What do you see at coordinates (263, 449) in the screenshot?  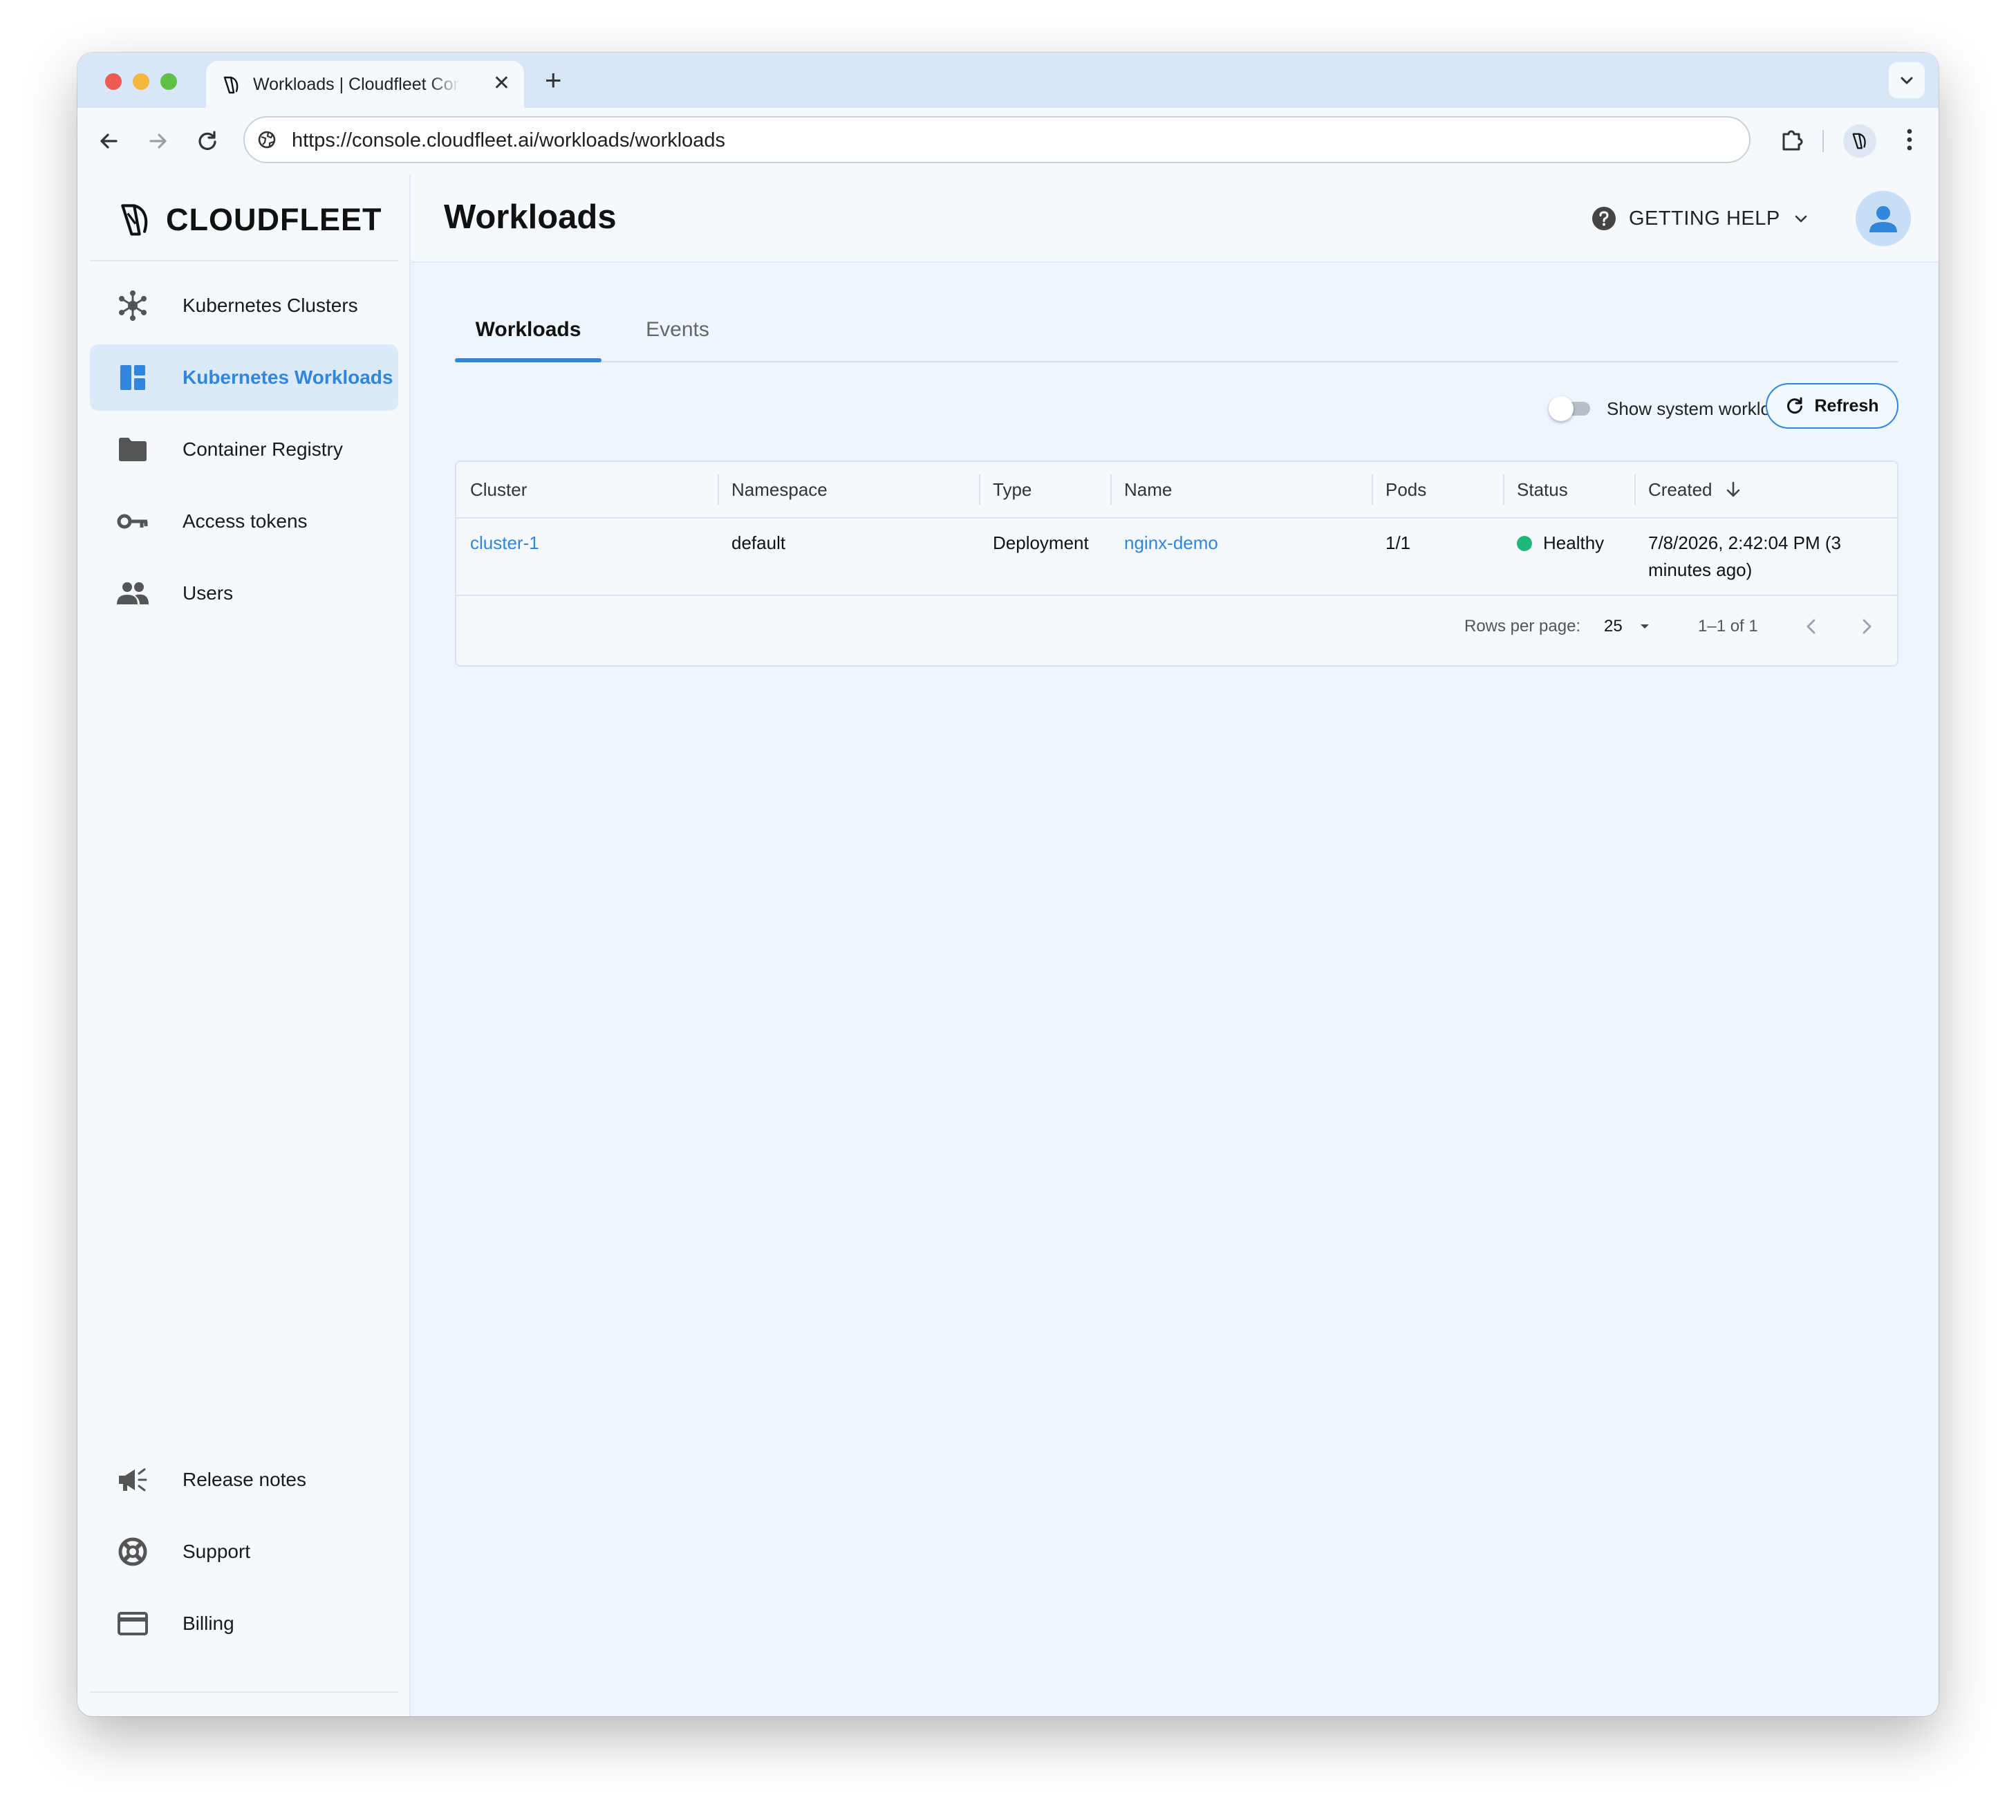 I see `sidebar-item-label: Container Registry` at bounding box center [263, 449].